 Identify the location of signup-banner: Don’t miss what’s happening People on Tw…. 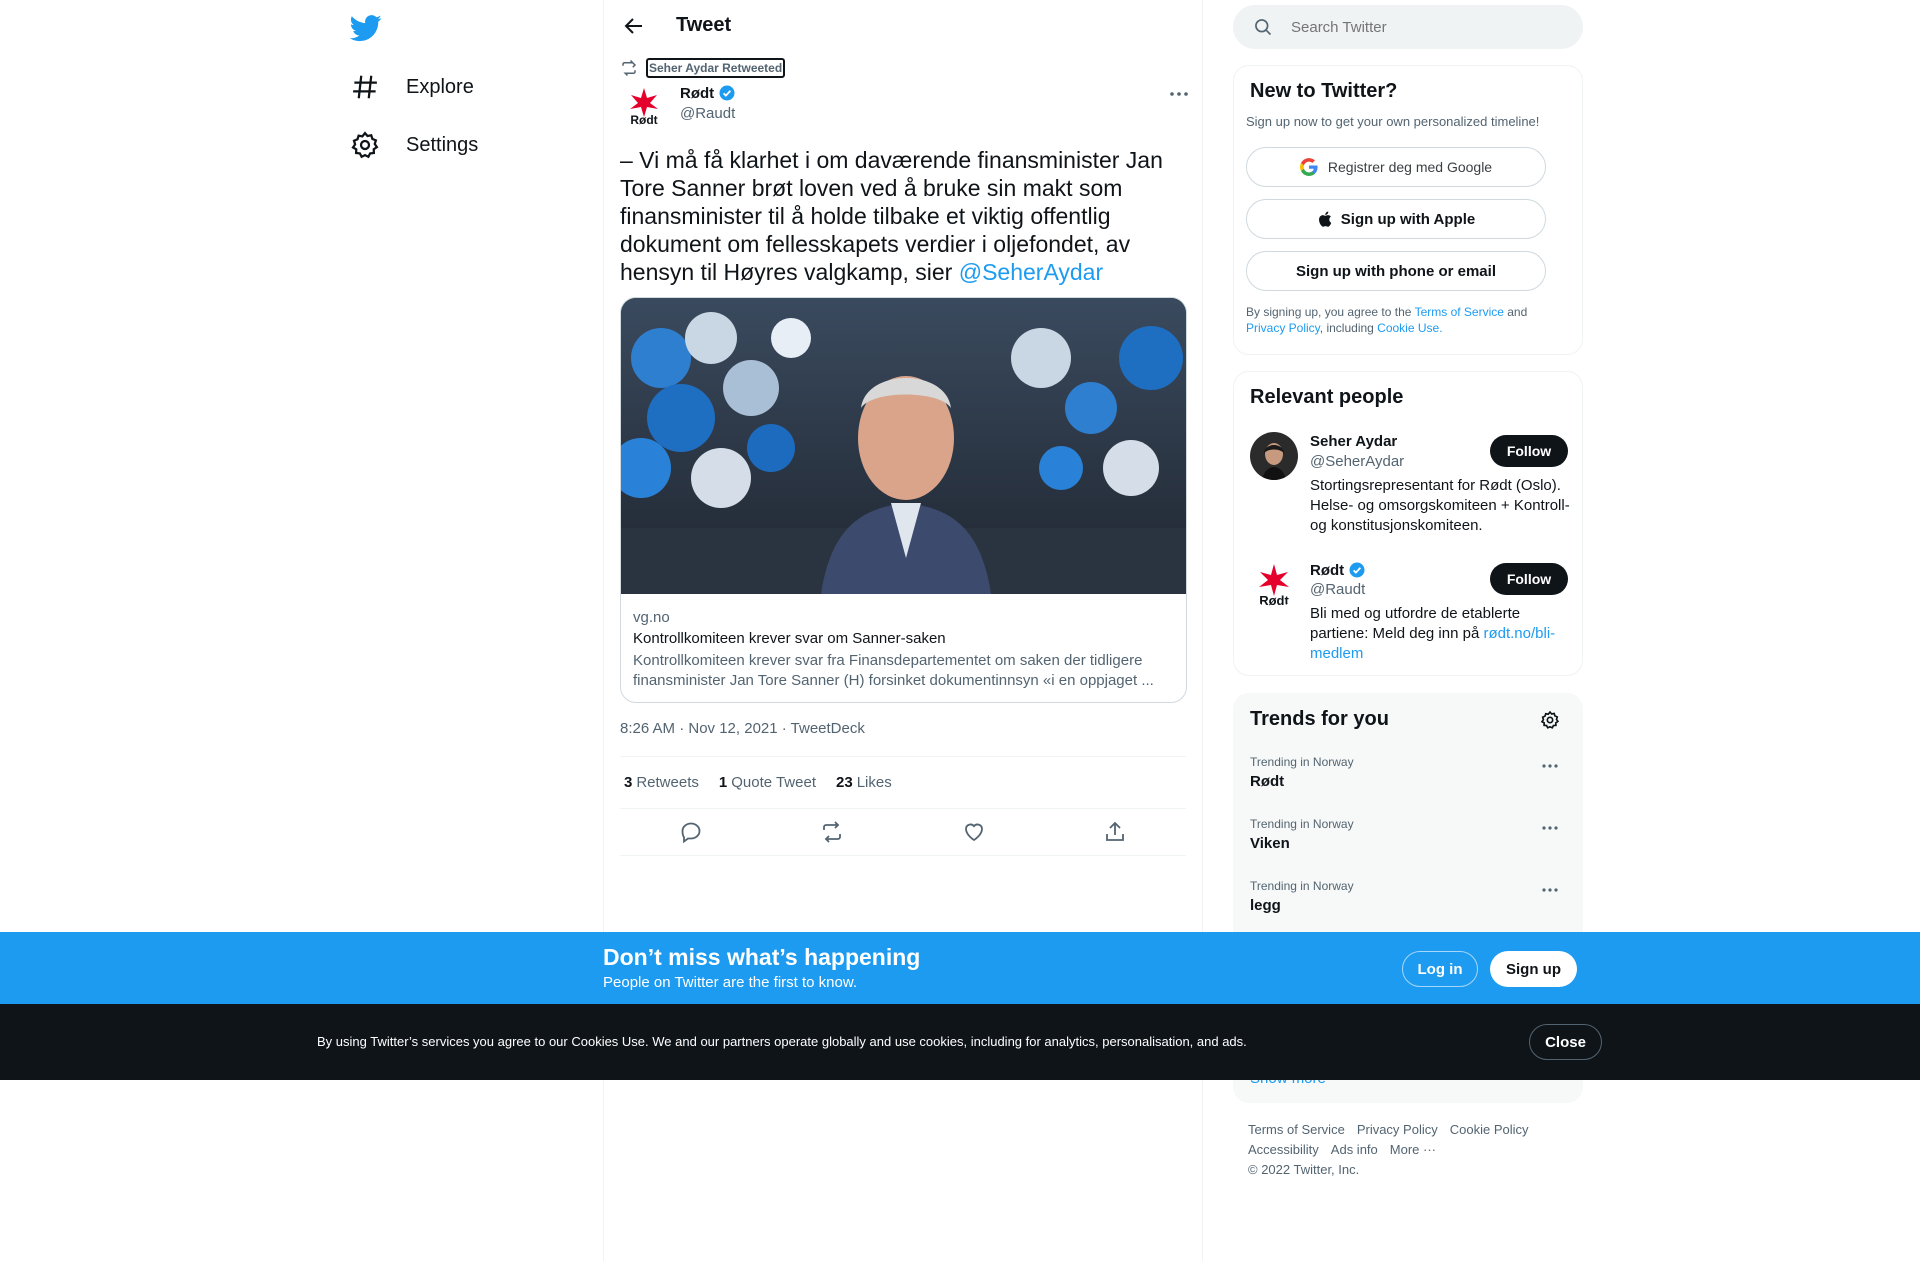
(960, 968).